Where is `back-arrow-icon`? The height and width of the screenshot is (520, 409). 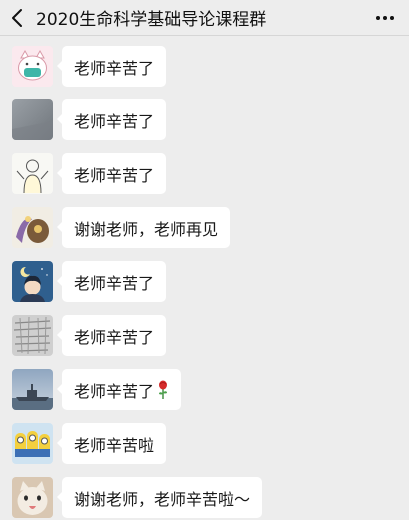 back-arrow-icon is located at coordinates (17, 18).